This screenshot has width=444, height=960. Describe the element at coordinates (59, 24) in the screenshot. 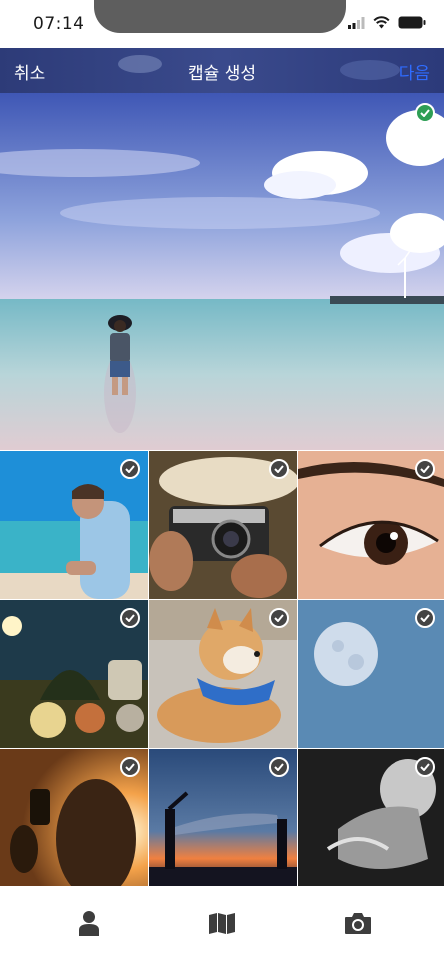

I see `status-time: 07:14` at that location.